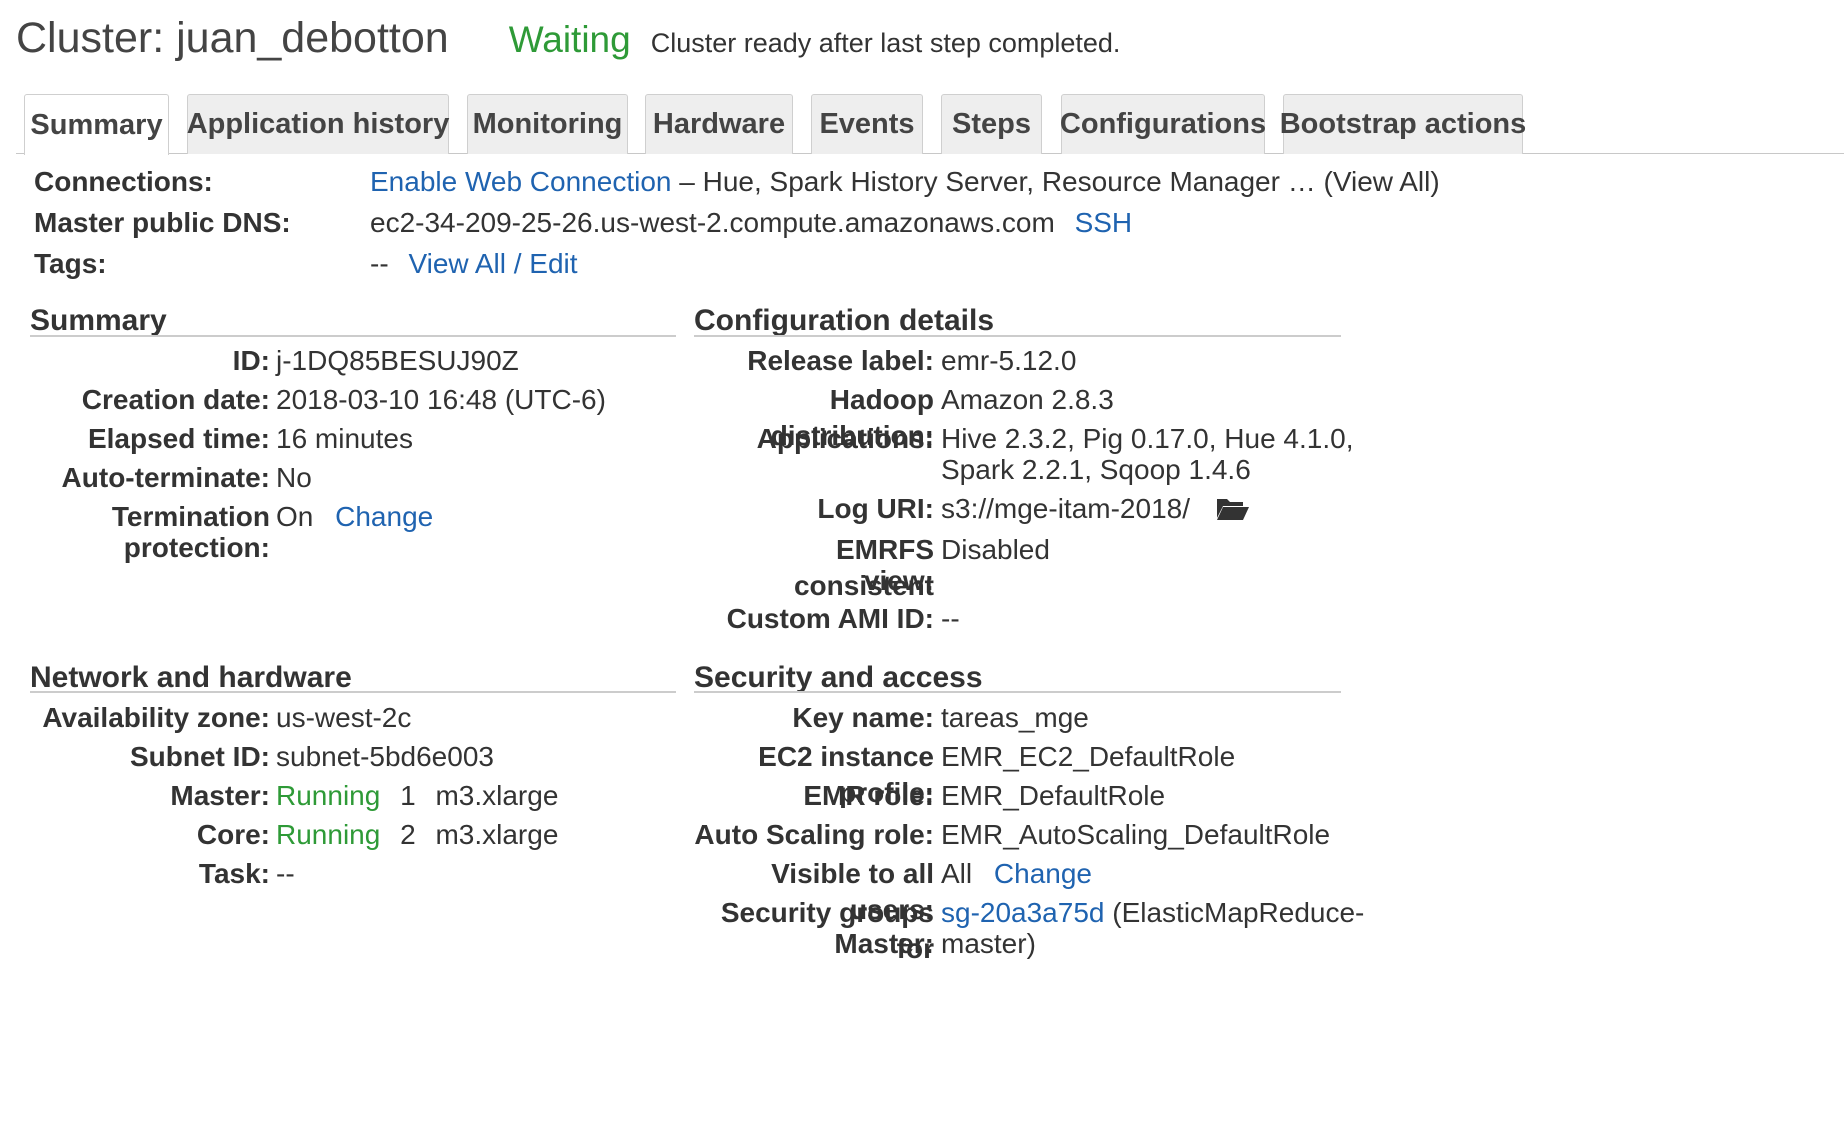 This screenshot has width=1844, height=1138. I want to click on config-section-title: Configuration details, so click(844, 320).